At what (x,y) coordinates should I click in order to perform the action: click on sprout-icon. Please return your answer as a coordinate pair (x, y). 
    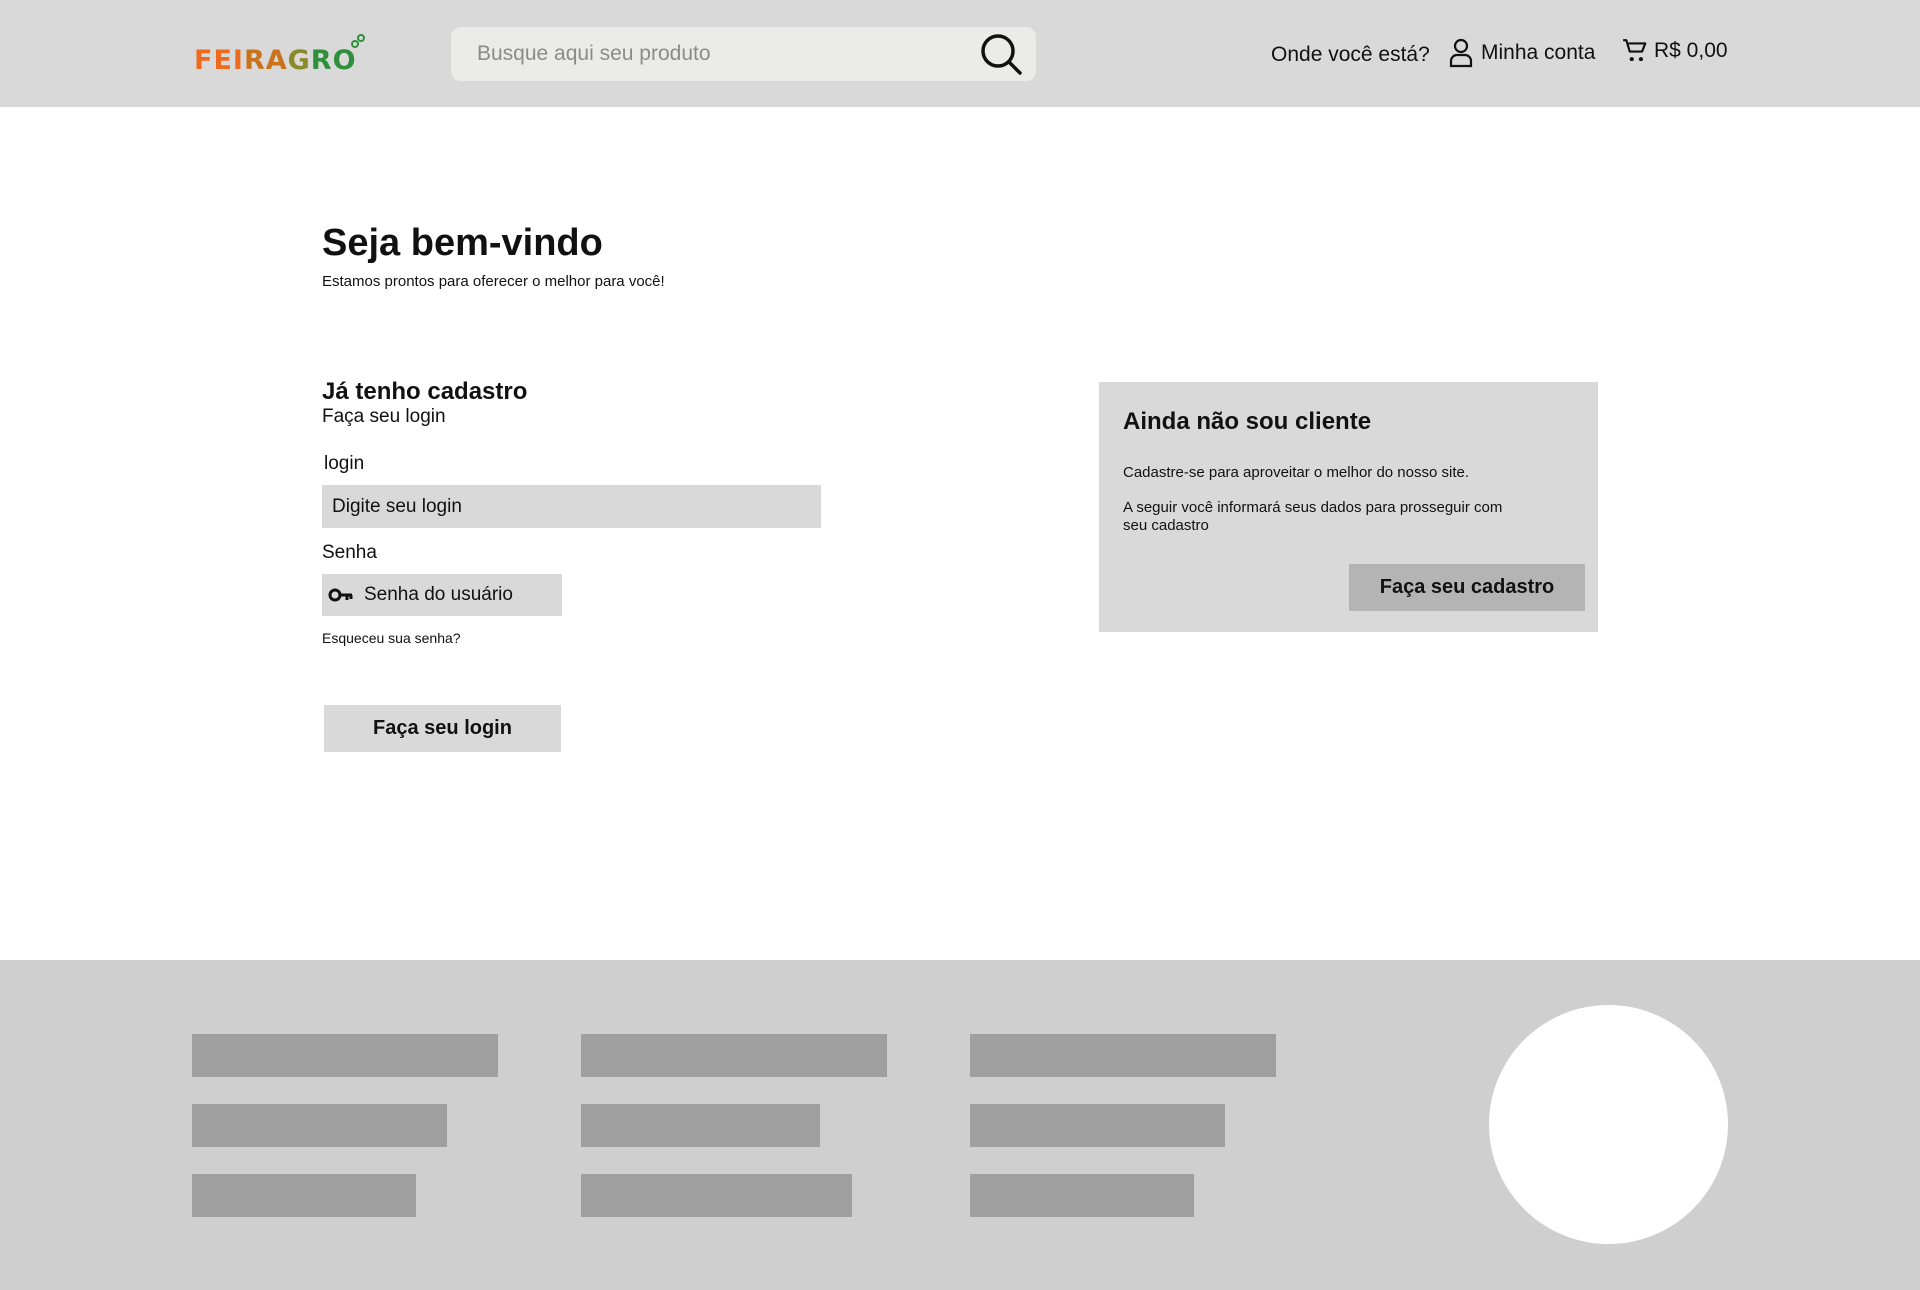
    Looking at the image, I should click on (357, 41).